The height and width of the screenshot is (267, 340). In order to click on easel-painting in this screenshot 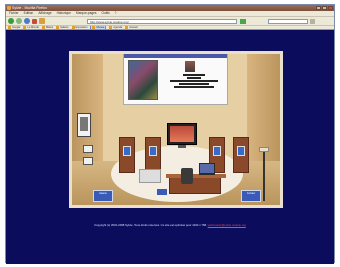, I will do `click(84, 125)`.